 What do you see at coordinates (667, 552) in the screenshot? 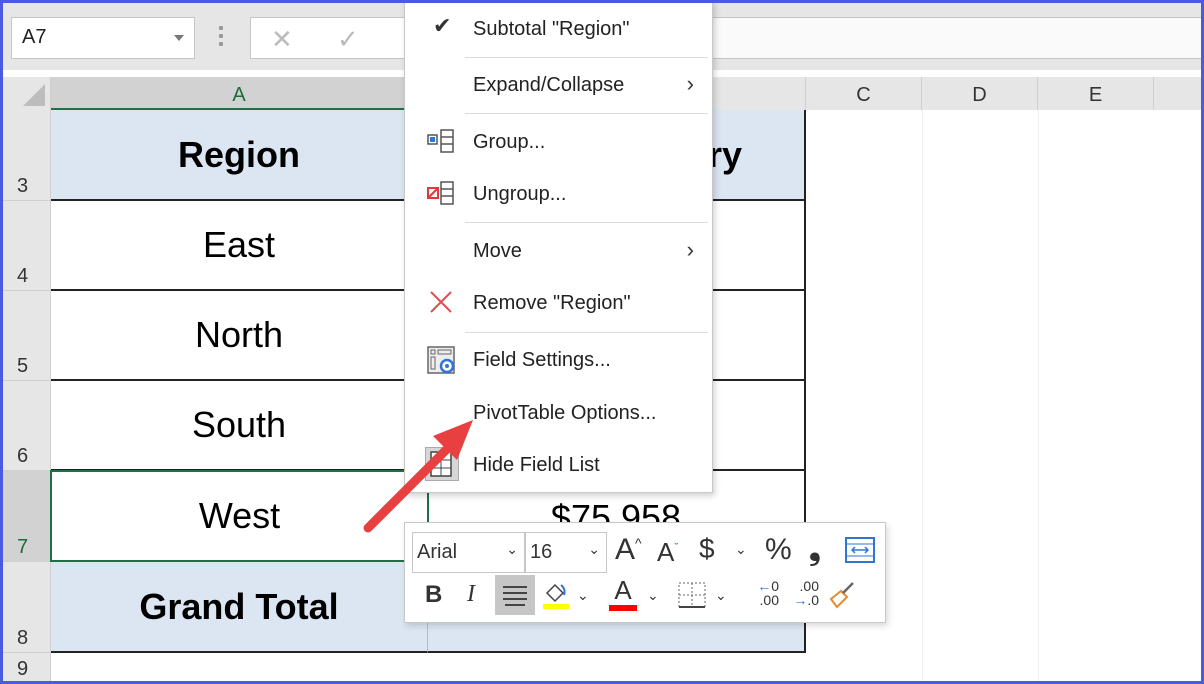
I see `decrease-font-button: Aˇ` at bounding box center [667, 552].